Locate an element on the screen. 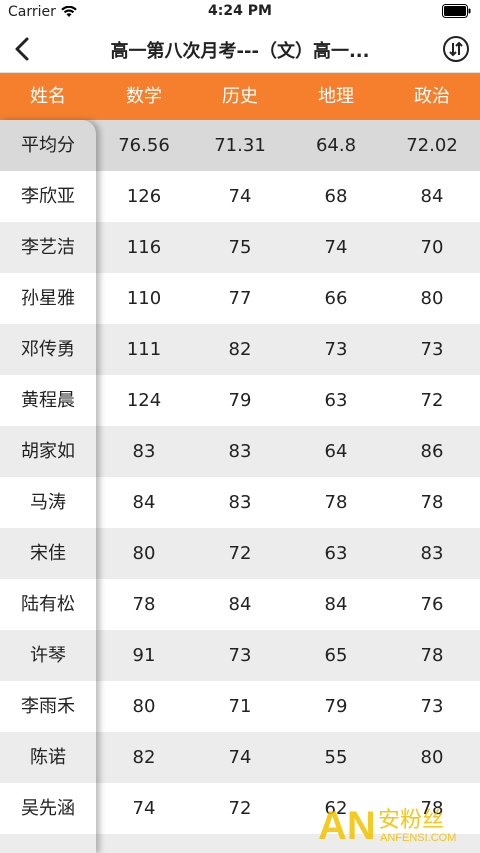  score-politics: 76 is located at coordinates (432, 604).